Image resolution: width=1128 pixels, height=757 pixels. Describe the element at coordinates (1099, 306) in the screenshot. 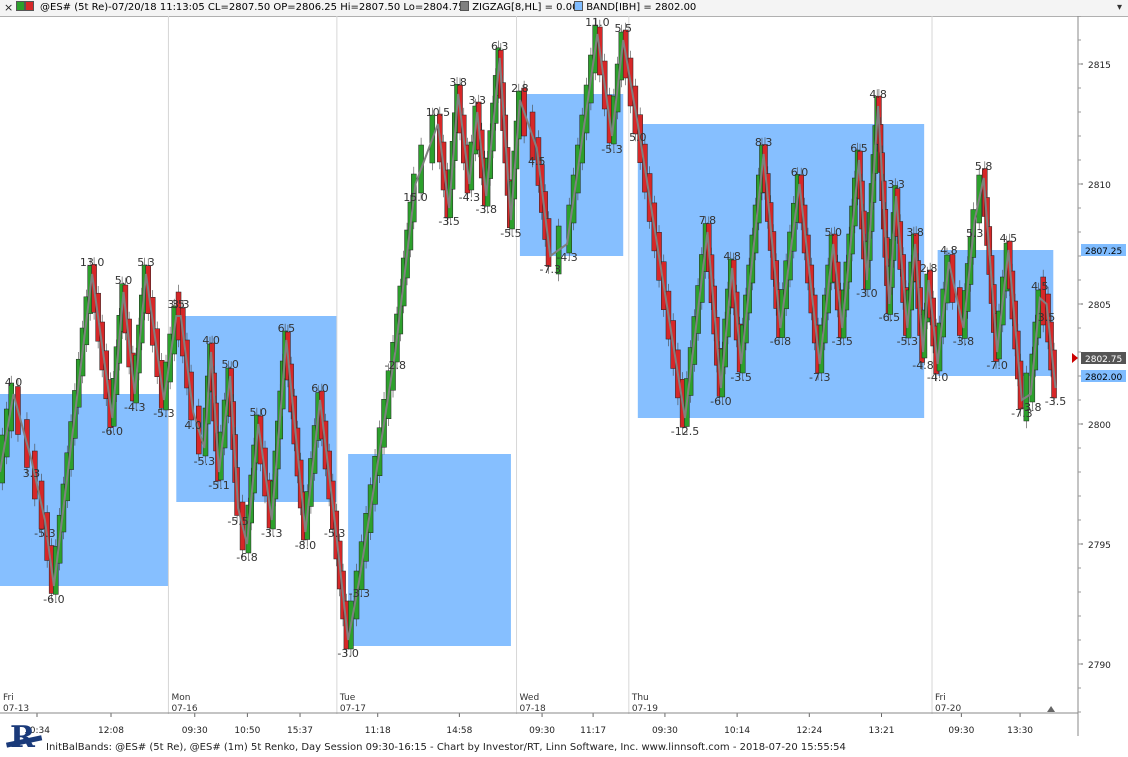

I see `y-tick-label: 2805` at that location.